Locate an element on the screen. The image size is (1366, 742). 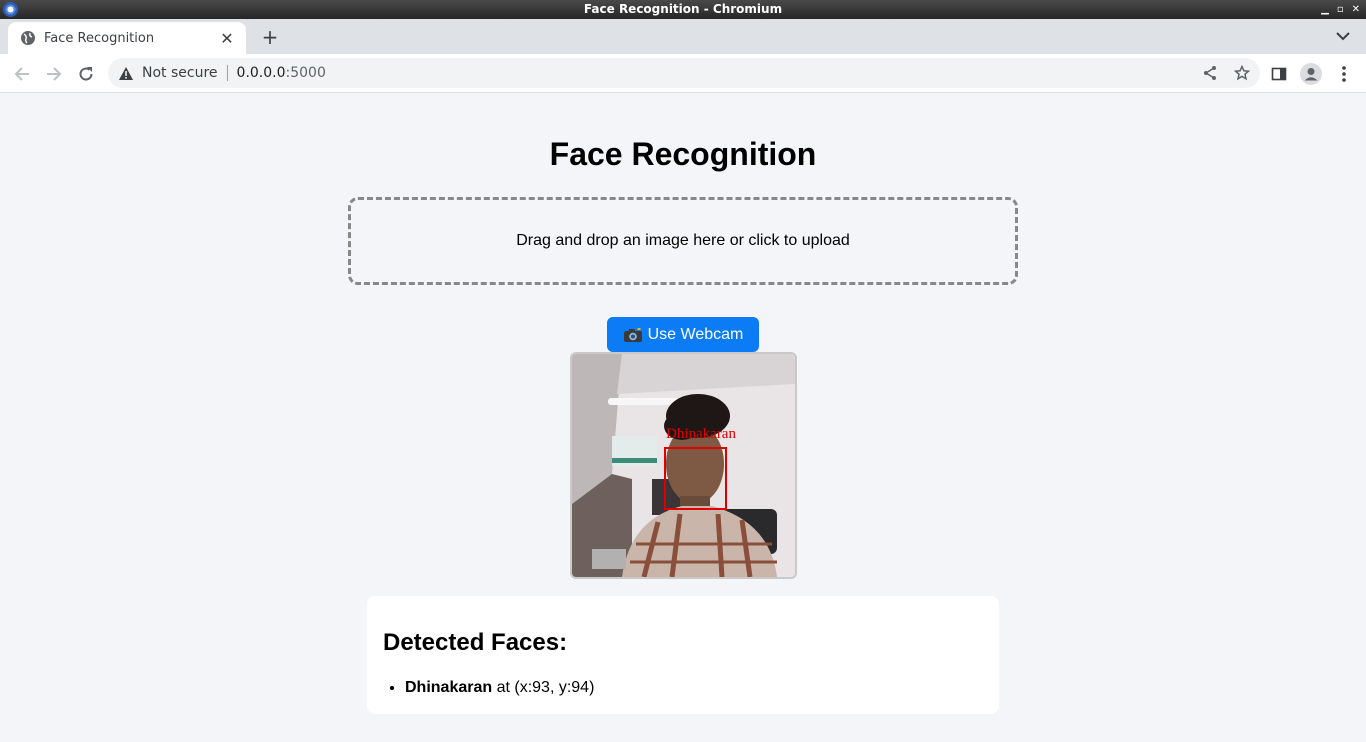
close-tab-icon: ✕ is located at coordinates (227, 38).